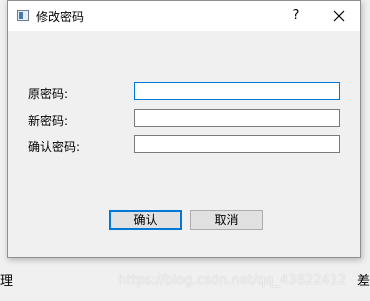 The height and width of the screenshot is (301, 370). What do you see at coordinates (145, 220) in the screenshot?
I see `confirm-button: 确认` at bounding box center [145, 220].